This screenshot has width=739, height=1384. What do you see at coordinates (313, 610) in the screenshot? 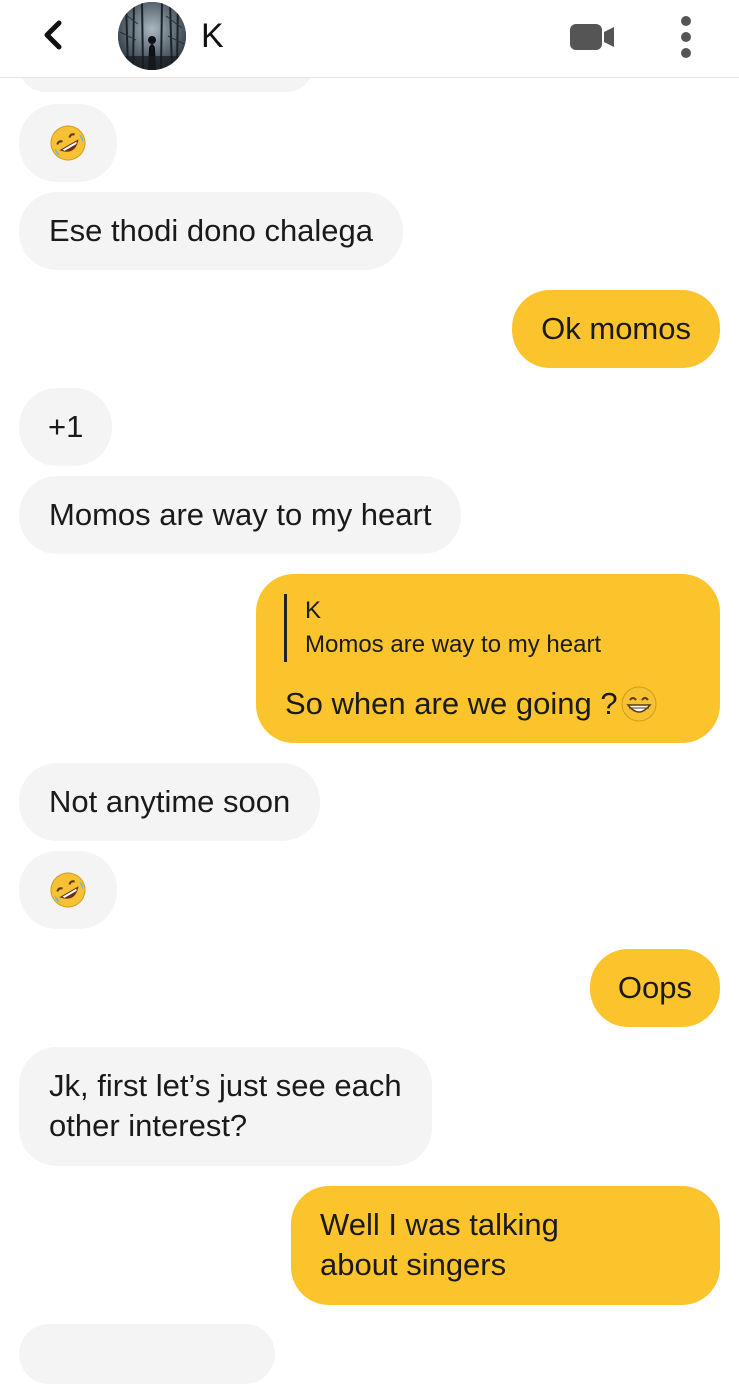
I see `reply-quote-name: K` at bounding box center [313, 610].